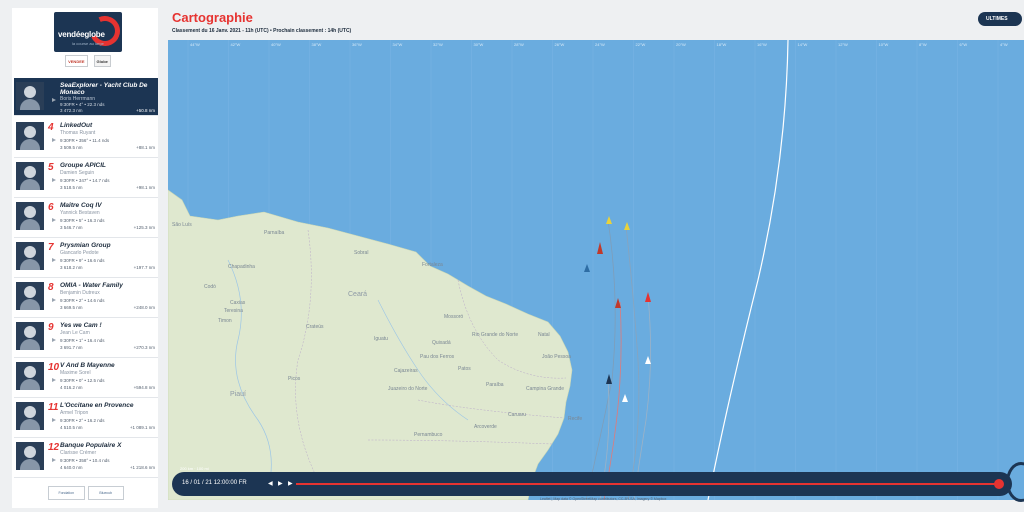 The height and width of the screenshot is (512, 1024). Describe the element at coordinates (999, 484) in the screenshot. I see `timeline-handle` at that location.